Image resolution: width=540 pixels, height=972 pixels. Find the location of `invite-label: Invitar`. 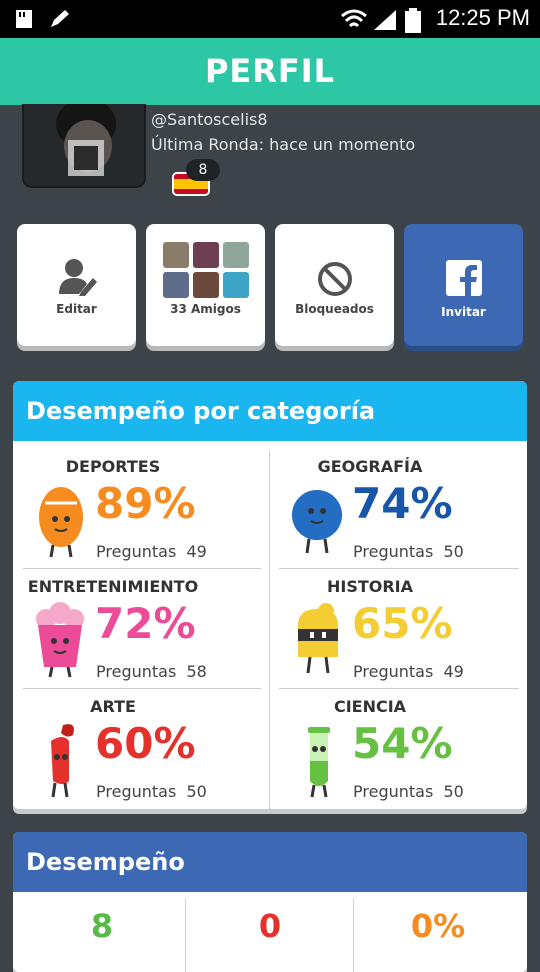

invite-label: Invitar is located at coordinates (463, 312).